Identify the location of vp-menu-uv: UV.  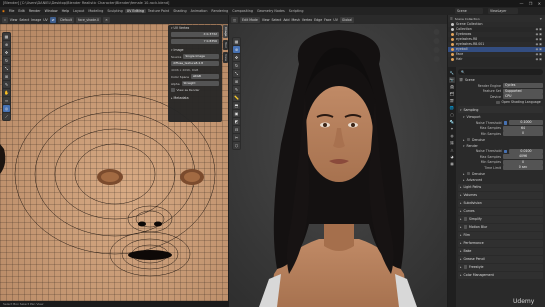
(335, 20).